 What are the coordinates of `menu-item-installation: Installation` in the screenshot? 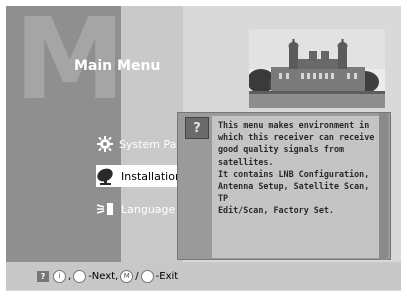 It's located at (139, 176).